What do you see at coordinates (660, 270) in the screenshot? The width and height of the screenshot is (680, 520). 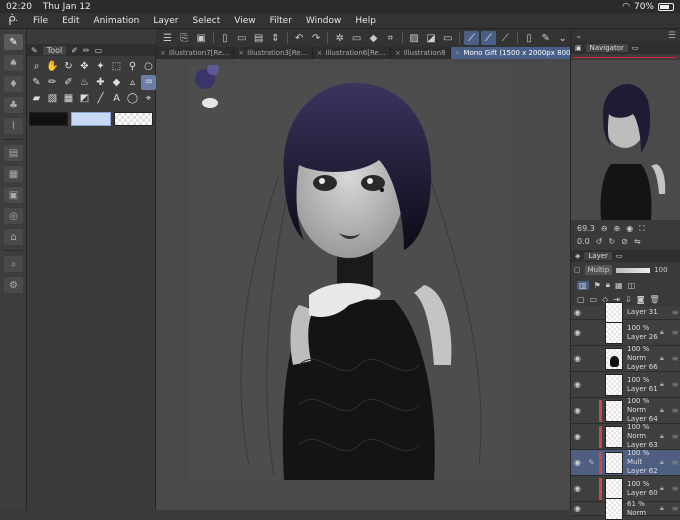 I see `opacity-value: 100` at bounding box center [660, 270].